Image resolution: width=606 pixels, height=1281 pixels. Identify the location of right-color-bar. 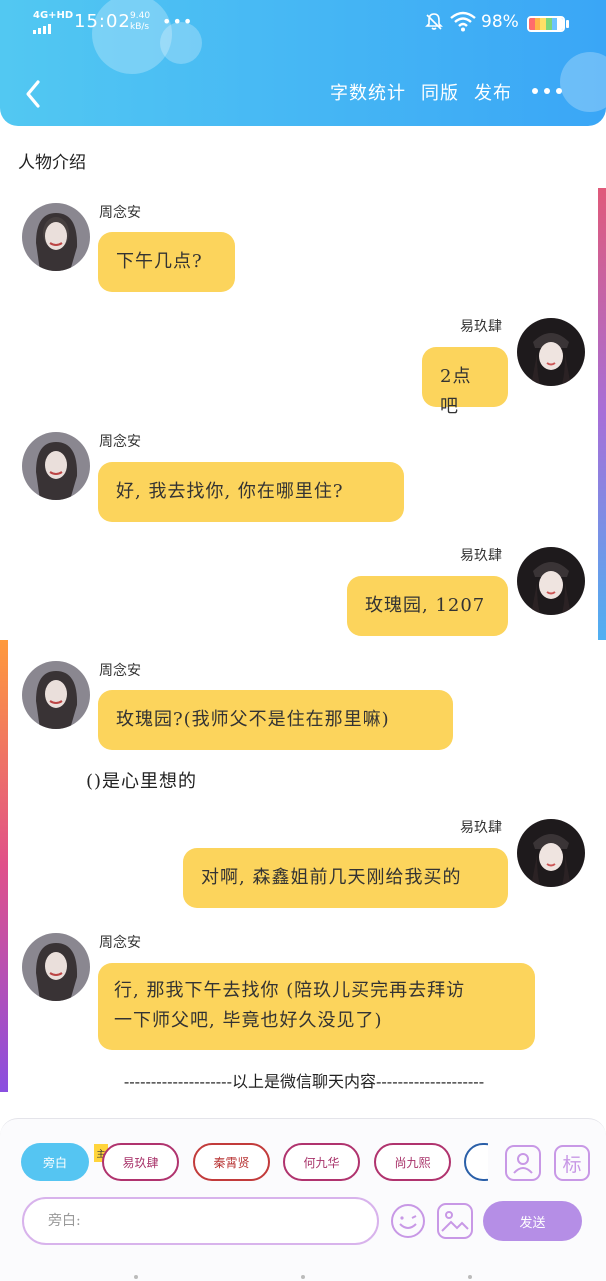
(602, 414).